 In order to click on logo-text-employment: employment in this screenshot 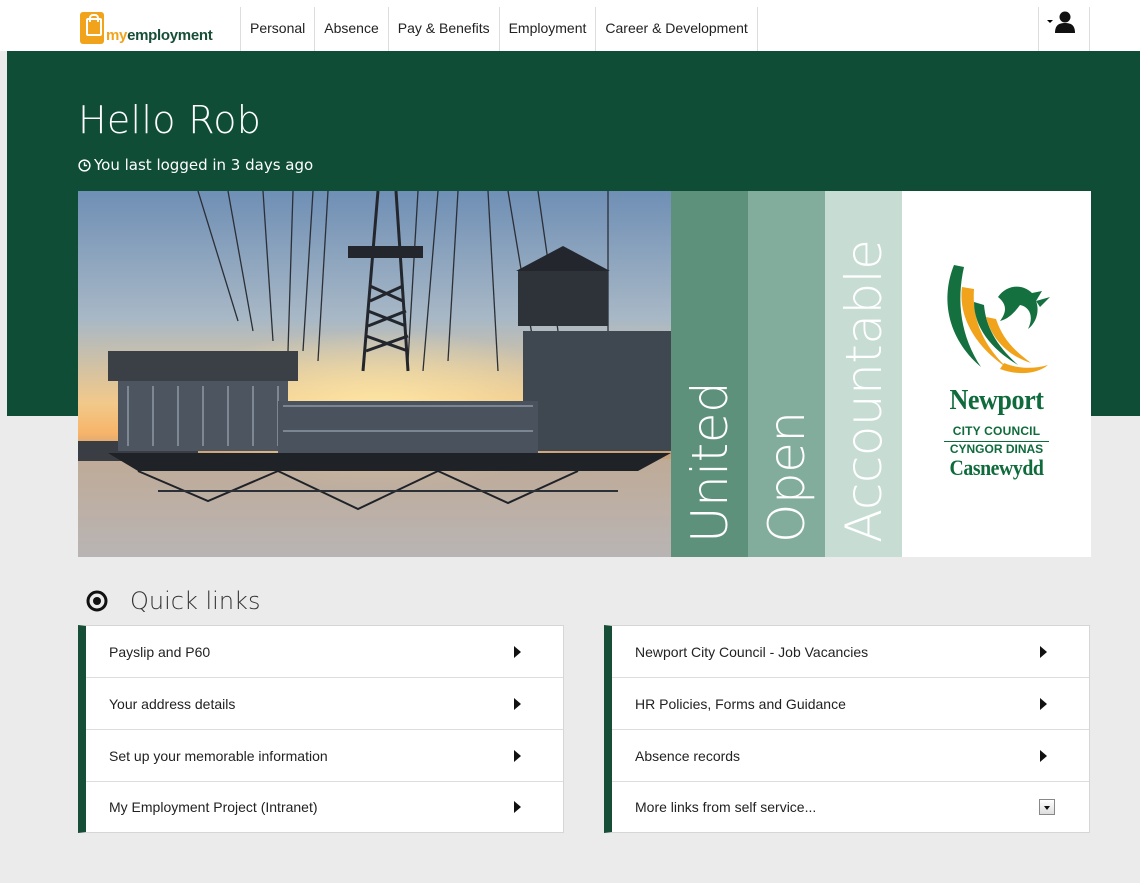, I will do `click(170, 35)`.